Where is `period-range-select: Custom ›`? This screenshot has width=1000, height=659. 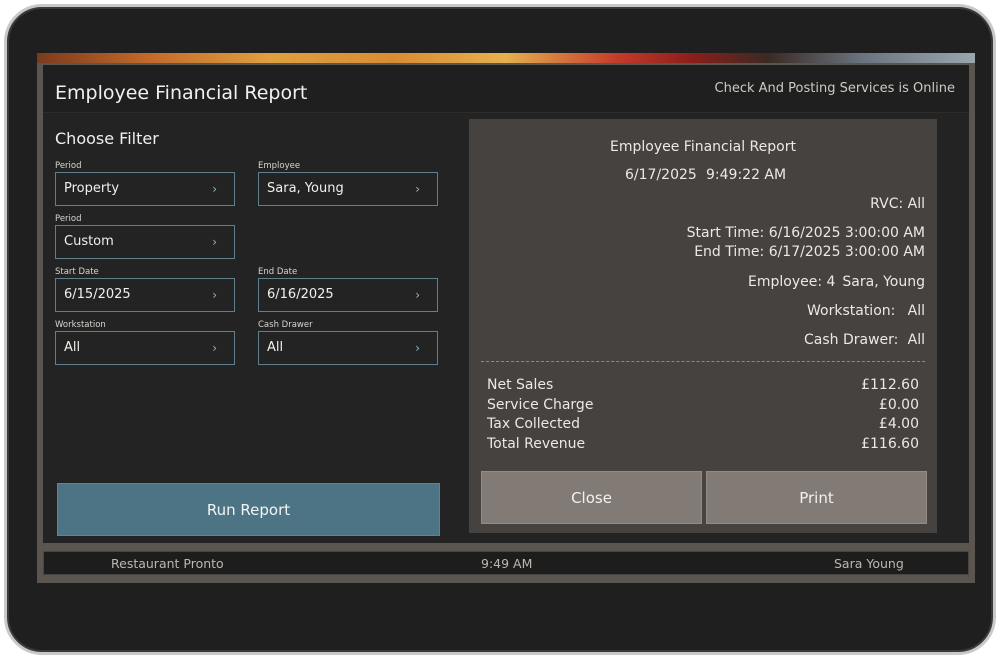
period-range-select: Custom › is located at coordinates (145, 242).